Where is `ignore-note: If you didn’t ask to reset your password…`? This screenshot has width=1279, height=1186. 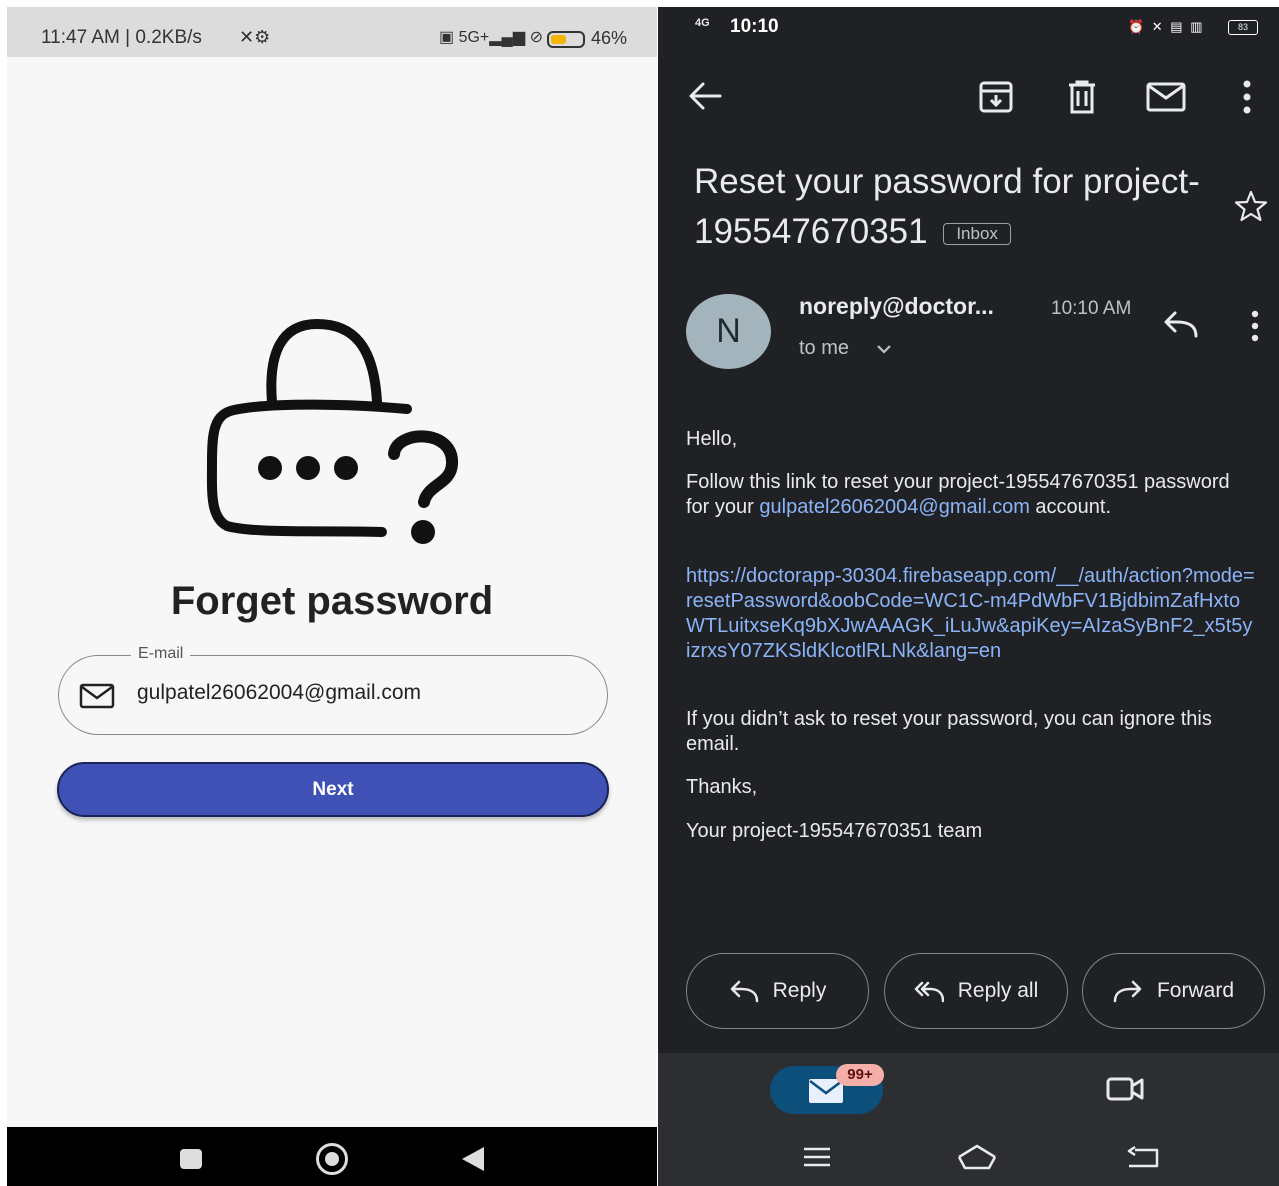 ignore-note: If you didn’t ask to reset your password… is located at coordinates (949, 731).